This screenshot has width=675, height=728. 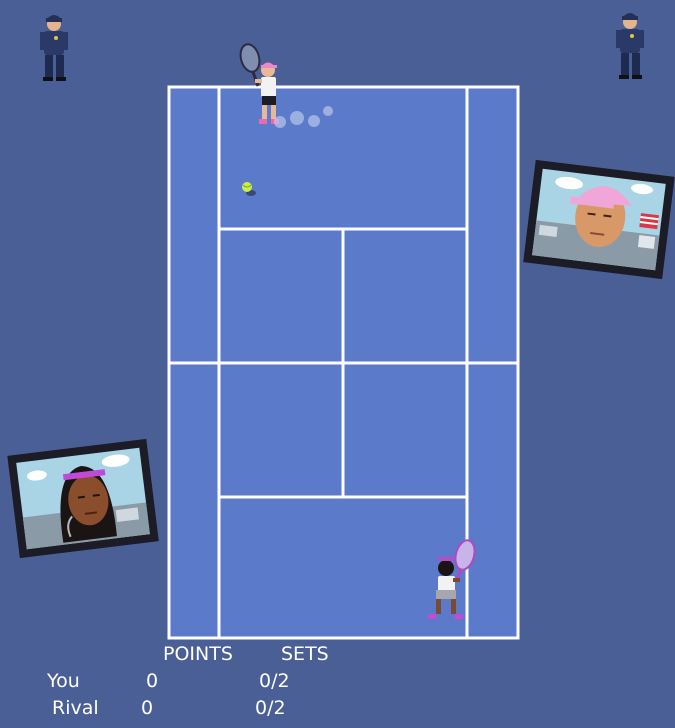 I want to click on jumbotron-right, so click(x=599, y=219).